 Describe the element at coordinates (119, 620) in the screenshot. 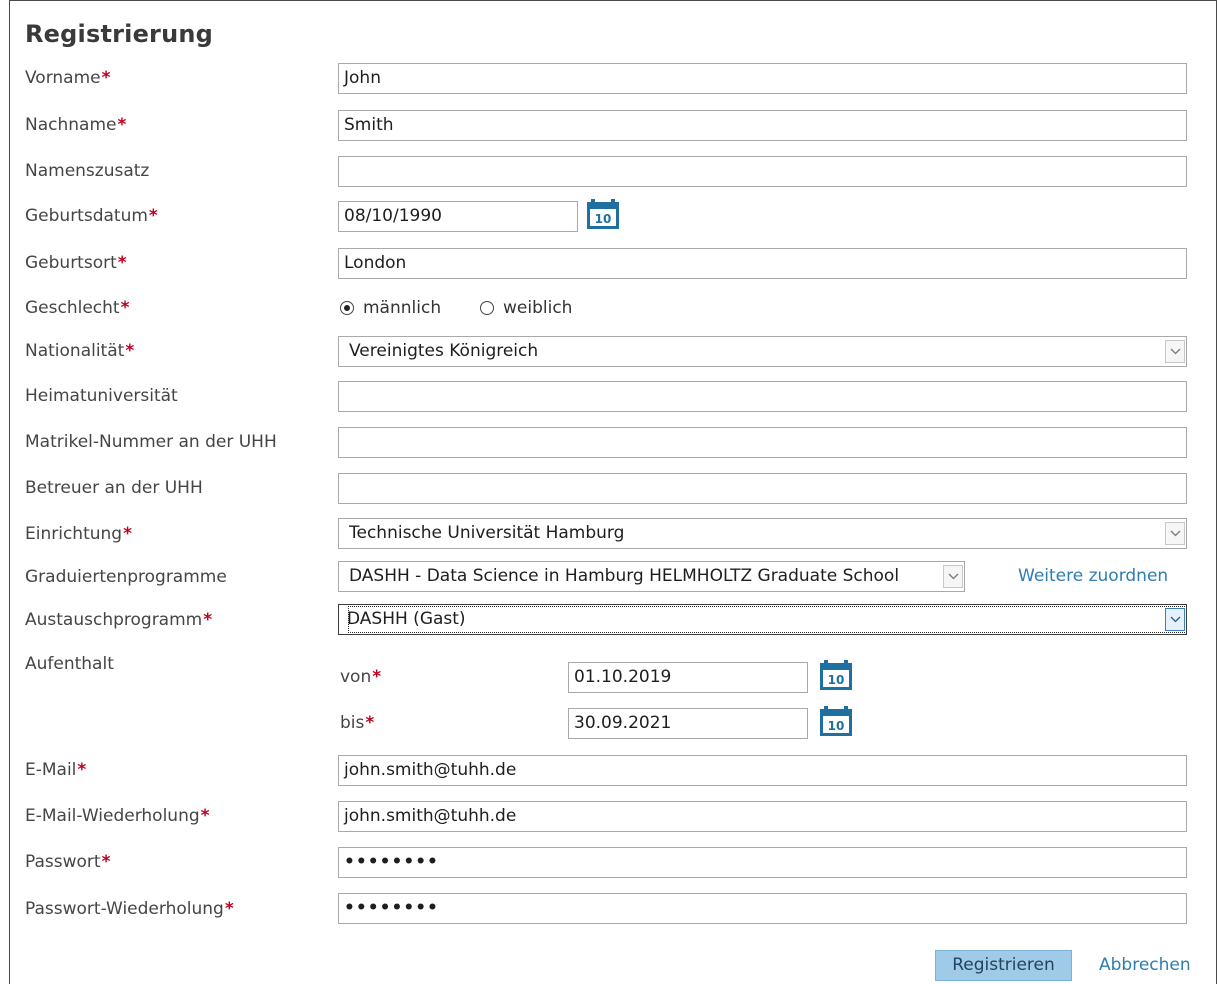

I see `austauschprogramm-label: Austauschprogramm*` at that location.